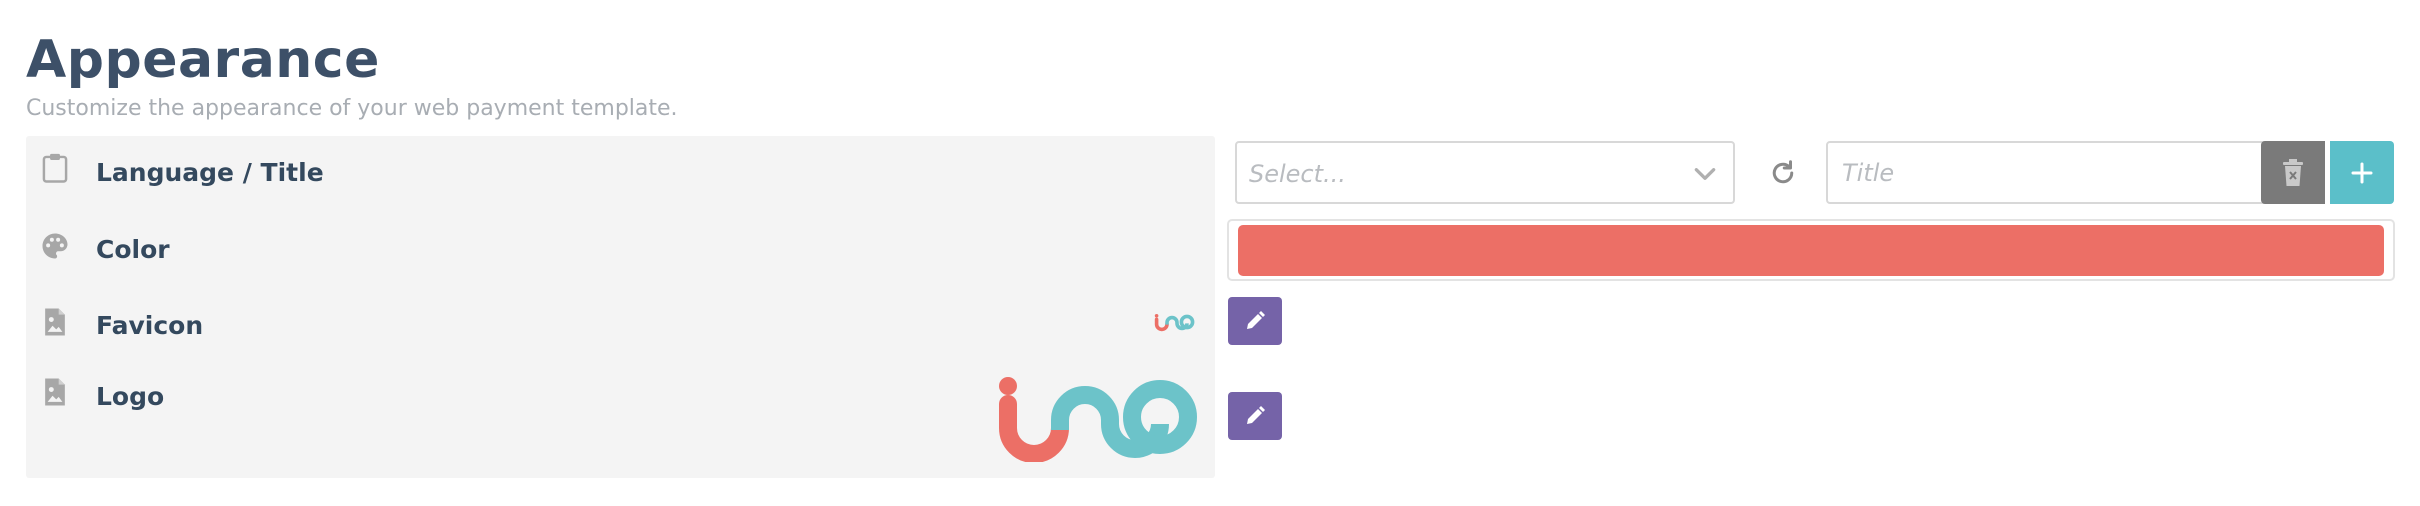  What do you see at coordinates (203, 60) in the screenshot?
I see `page-title: Appearance` at bounding box center [203, 60].